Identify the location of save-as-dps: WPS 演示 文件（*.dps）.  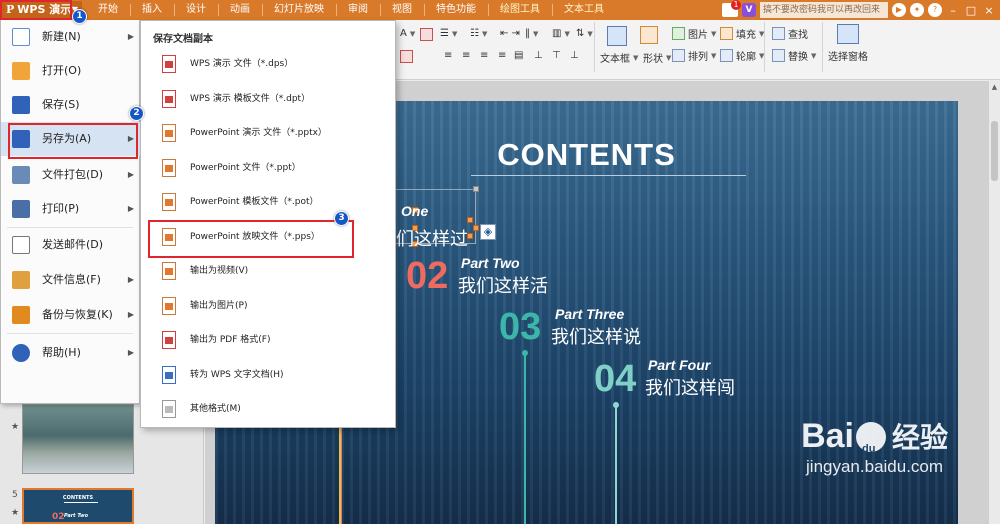
(268, 64).